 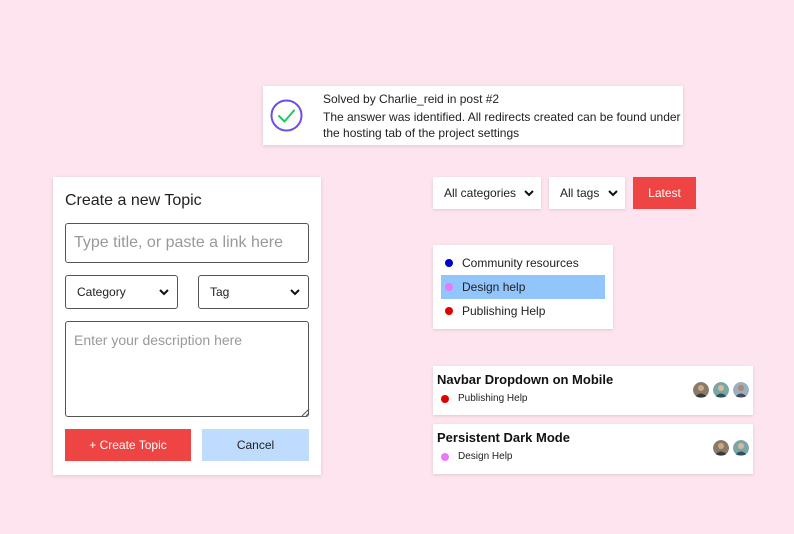 What do you see at coordinates (187, 243) in the screenshot?
I see `topic-title-input` at bounding box center [187, 243].